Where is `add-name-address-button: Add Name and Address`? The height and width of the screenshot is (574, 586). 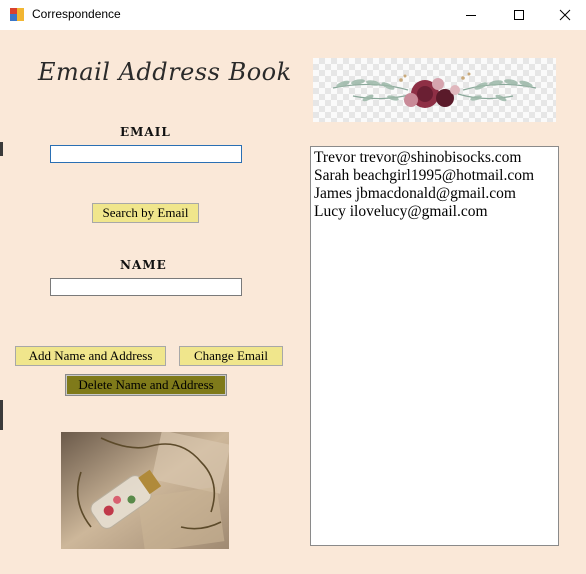
add-name-address-button: Add Name and Address is located at coordinates (90, 356).